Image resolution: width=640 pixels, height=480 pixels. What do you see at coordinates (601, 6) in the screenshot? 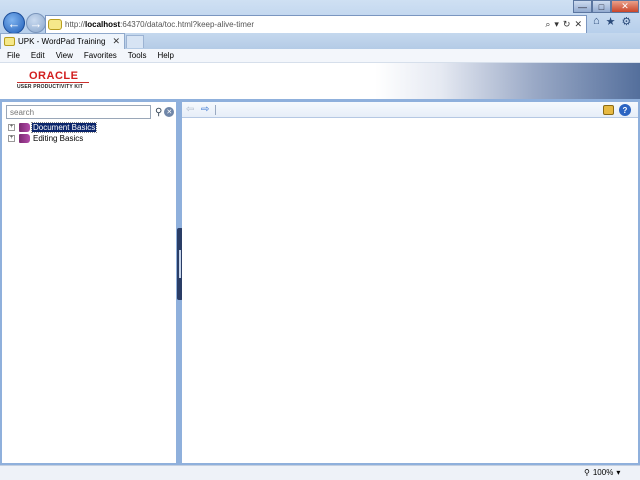
I see `maximize-button: □` at bounding box center [601, 6].